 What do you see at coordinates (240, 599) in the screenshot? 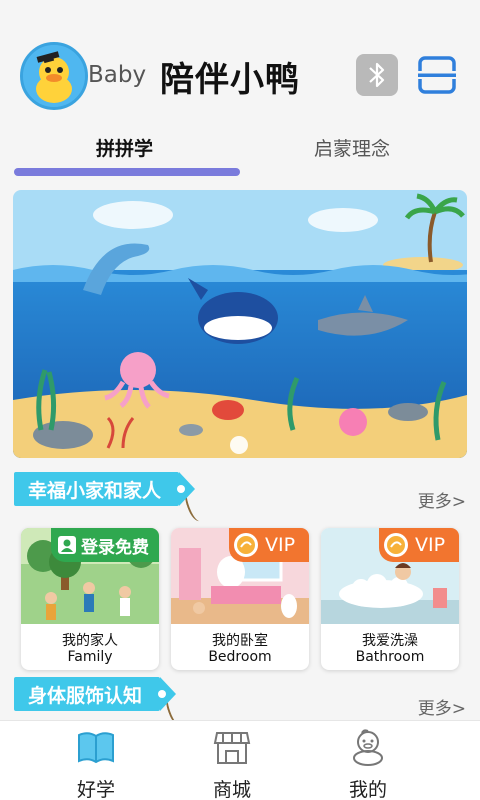
I see `card-bedroom: VIP 我的卧室 Bedroom` at bounding box center [240, 599].